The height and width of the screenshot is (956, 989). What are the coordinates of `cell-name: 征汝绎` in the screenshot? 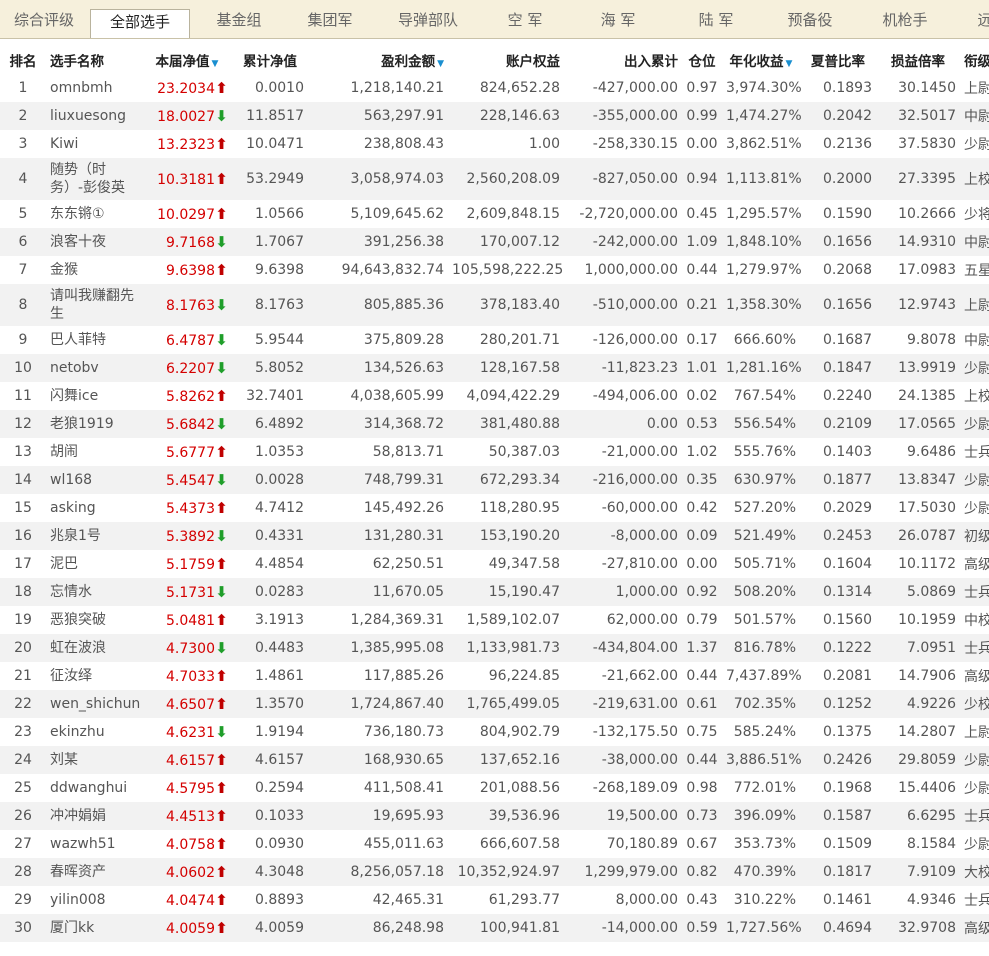 It's located at (94, 676).